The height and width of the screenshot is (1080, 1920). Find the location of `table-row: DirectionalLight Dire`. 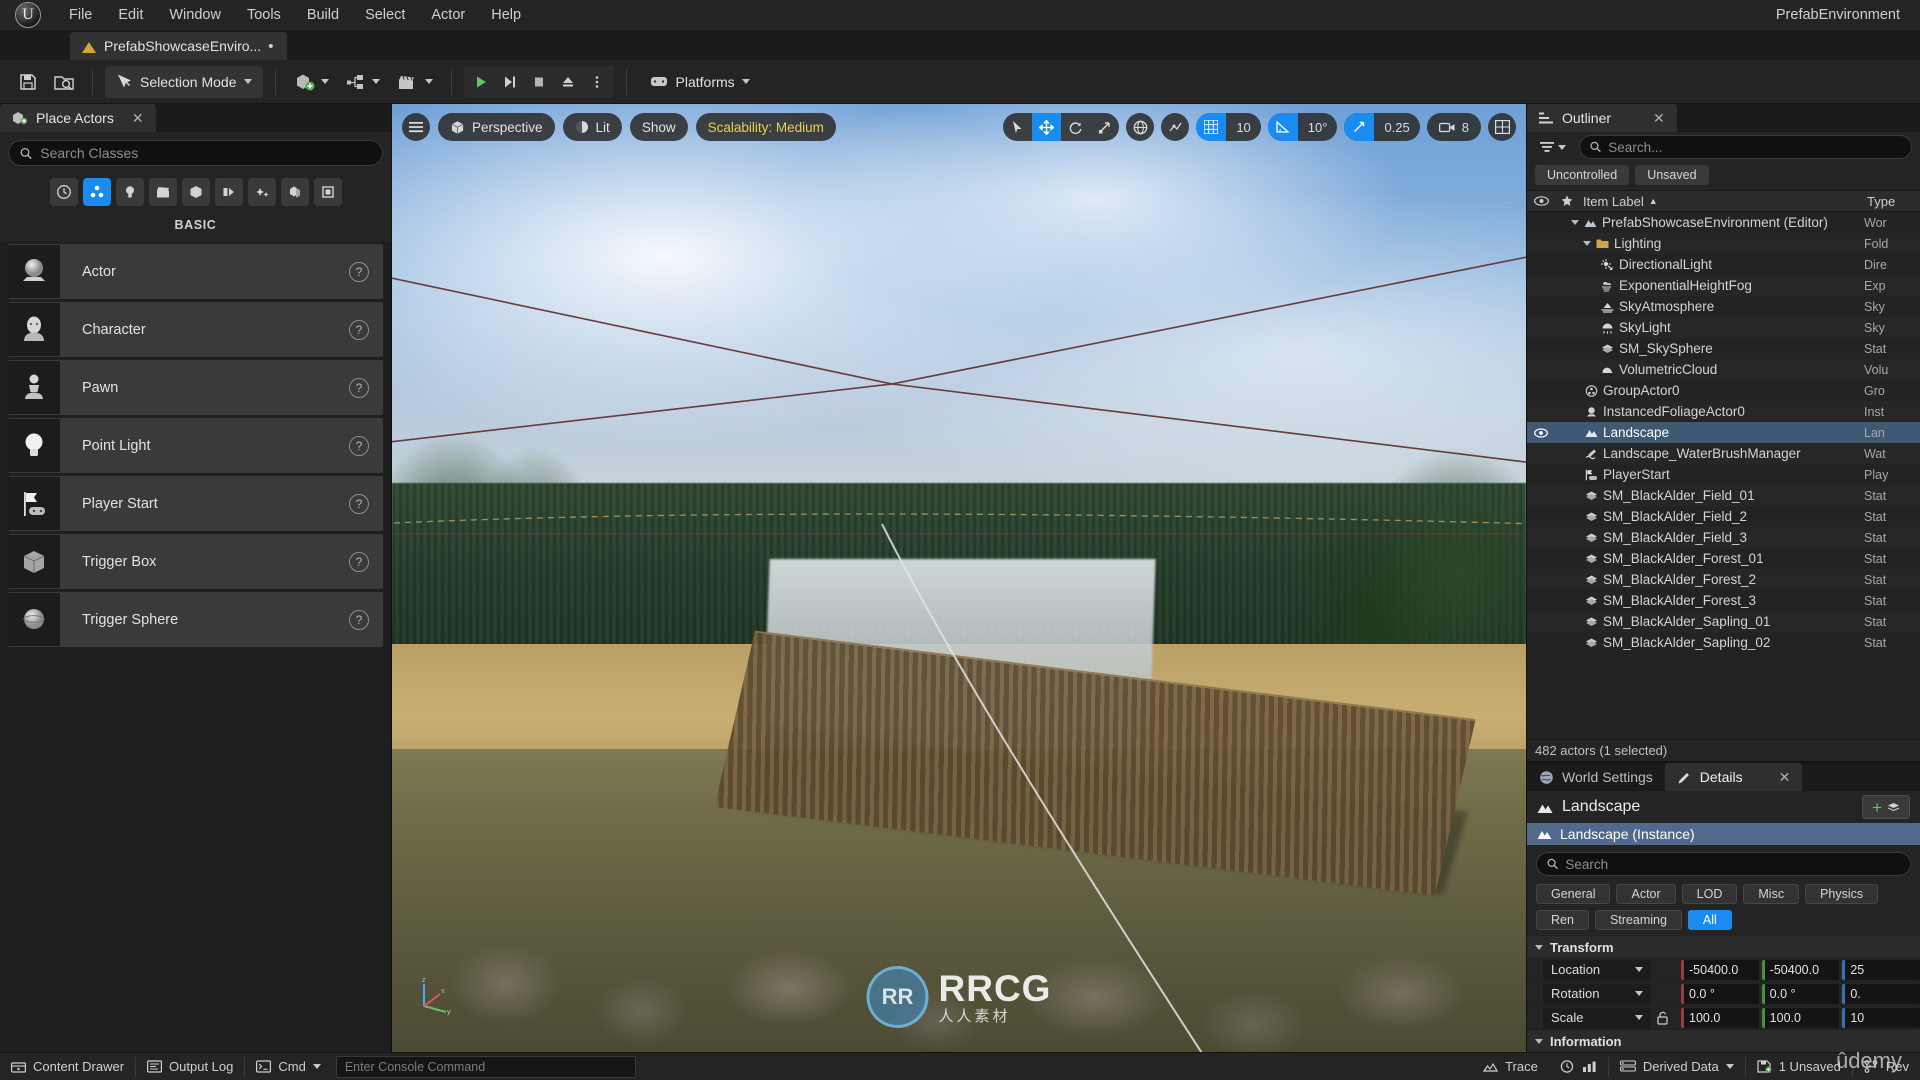

table-row: DirectionalLight Dire is located at coordinates (1723, 264).